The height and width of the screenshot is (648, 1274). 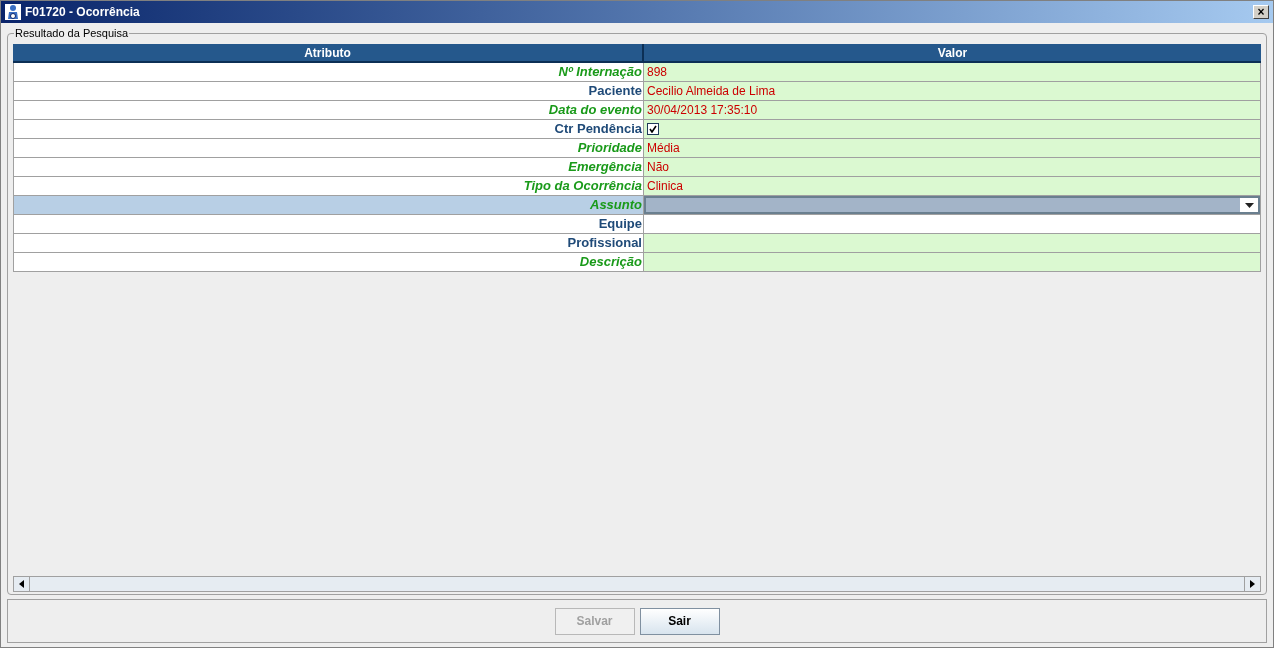 I want to click on app-icon, so click(x=13, y=12).